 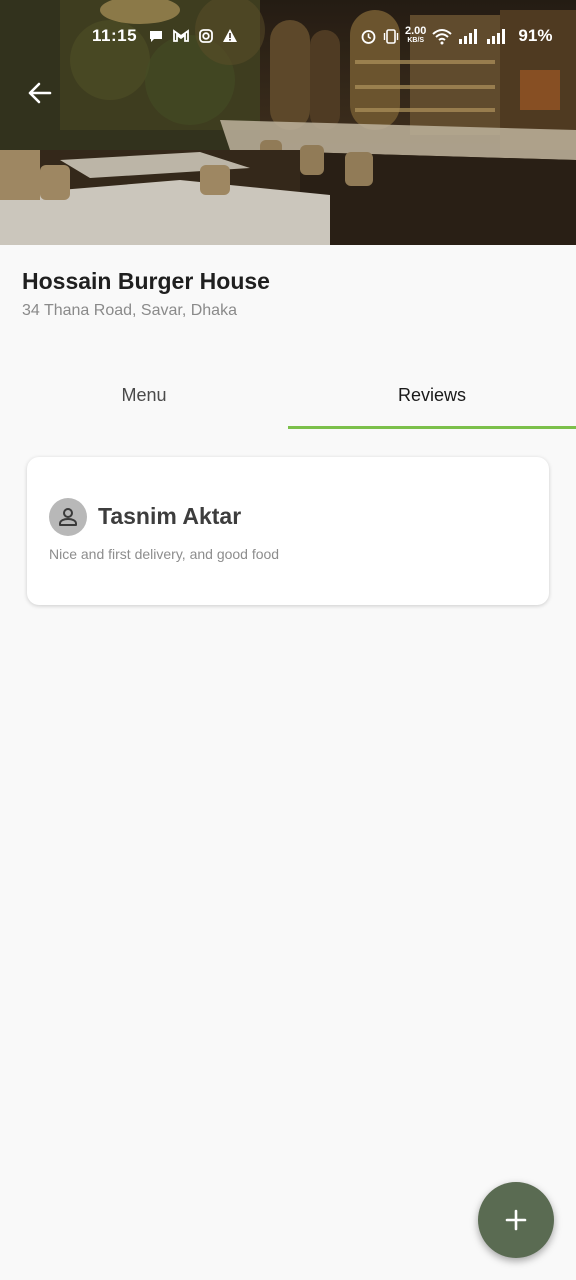 I want to click on wifi-icon, so click(x=442, y=36).